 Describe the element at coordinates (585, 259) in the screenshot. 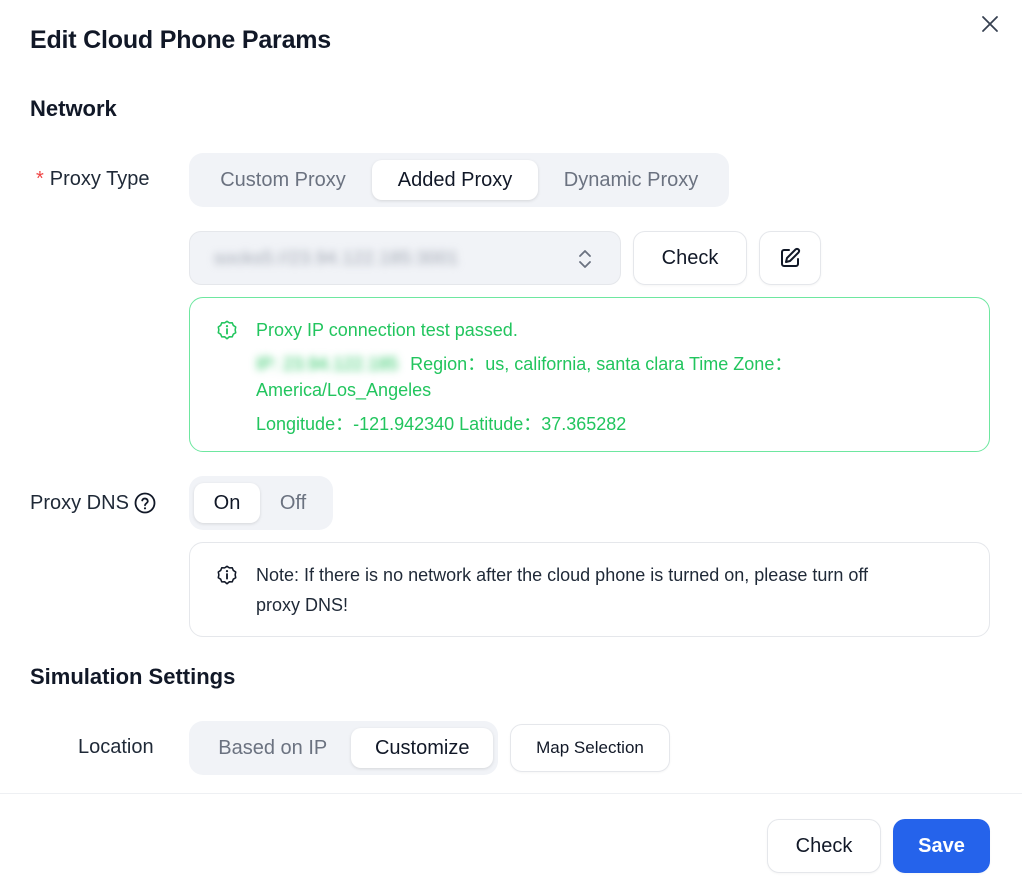

I see `chevron-up-down-icon` at that location.